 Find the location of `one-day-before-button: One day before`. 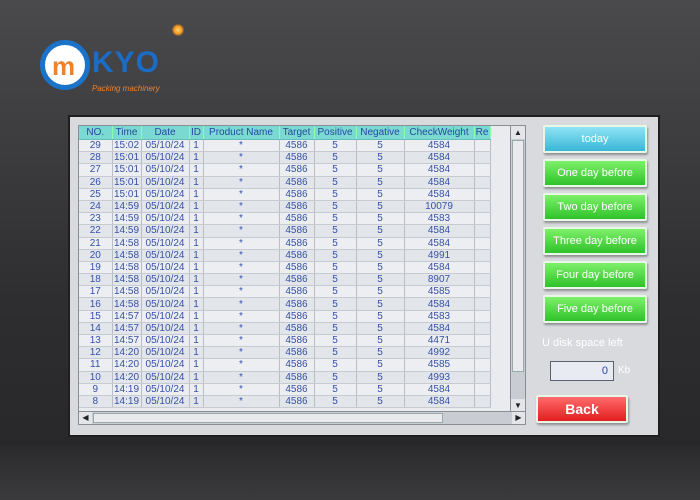

one-day-before-button: One day before is located at coordinates (595, 173).